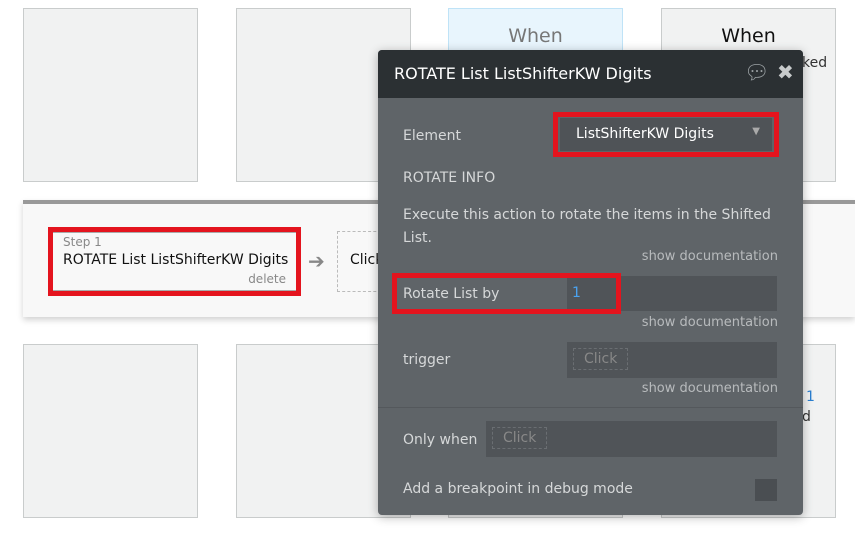 The width and height of the screenshot is (855, 547). What do you see at coordinates (451, 294) in the screenshot?
I see `rotate-by-label: Rotate List by` at bounding box center [451, 294].